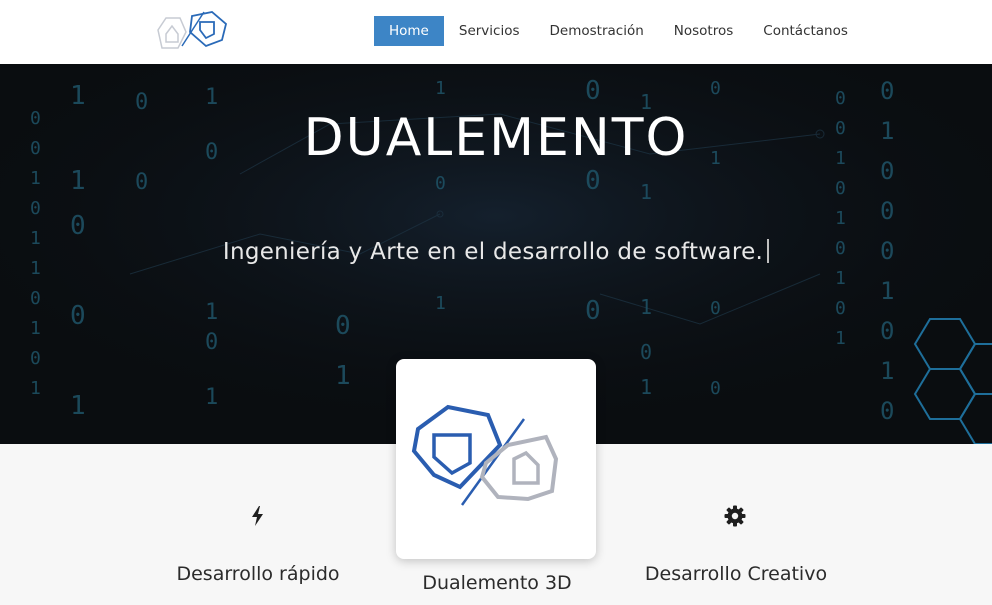  What do you see at coordinates (497, 583) in the screenshot?
I see `feature-title-dualemento-3d: Dualemento 3D` at bounding box center [497, 583].